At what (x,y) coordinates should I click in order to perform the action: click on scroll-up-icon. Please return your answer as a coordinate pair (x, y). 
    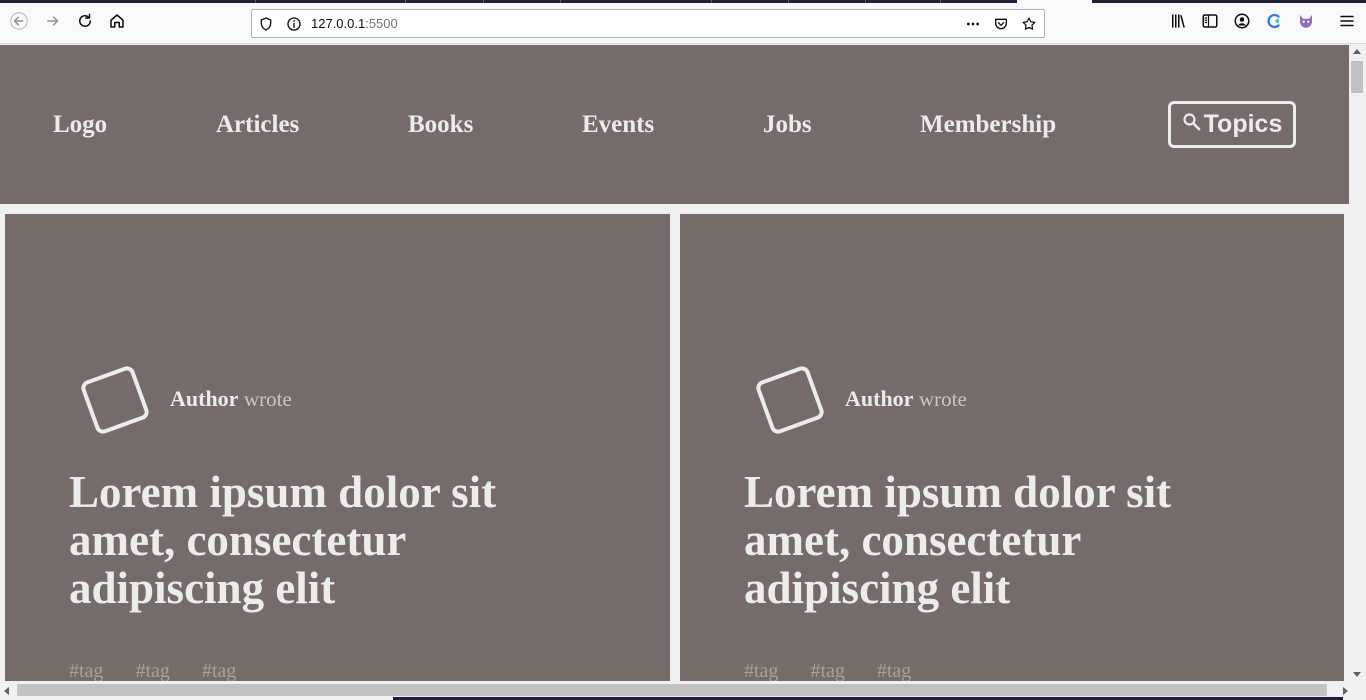
    Looking at the image, I should click on (1357, 51).